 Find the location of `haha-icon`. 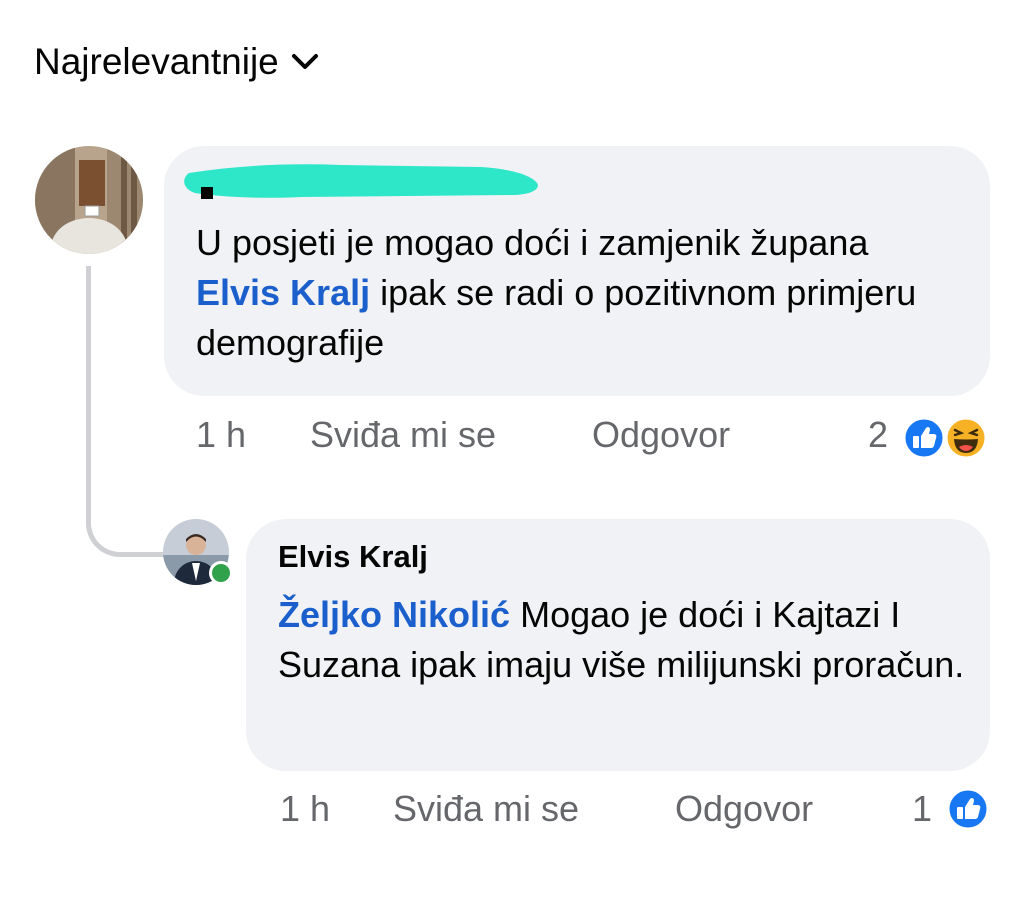

haha-icon is located at coordinates (966, 438).